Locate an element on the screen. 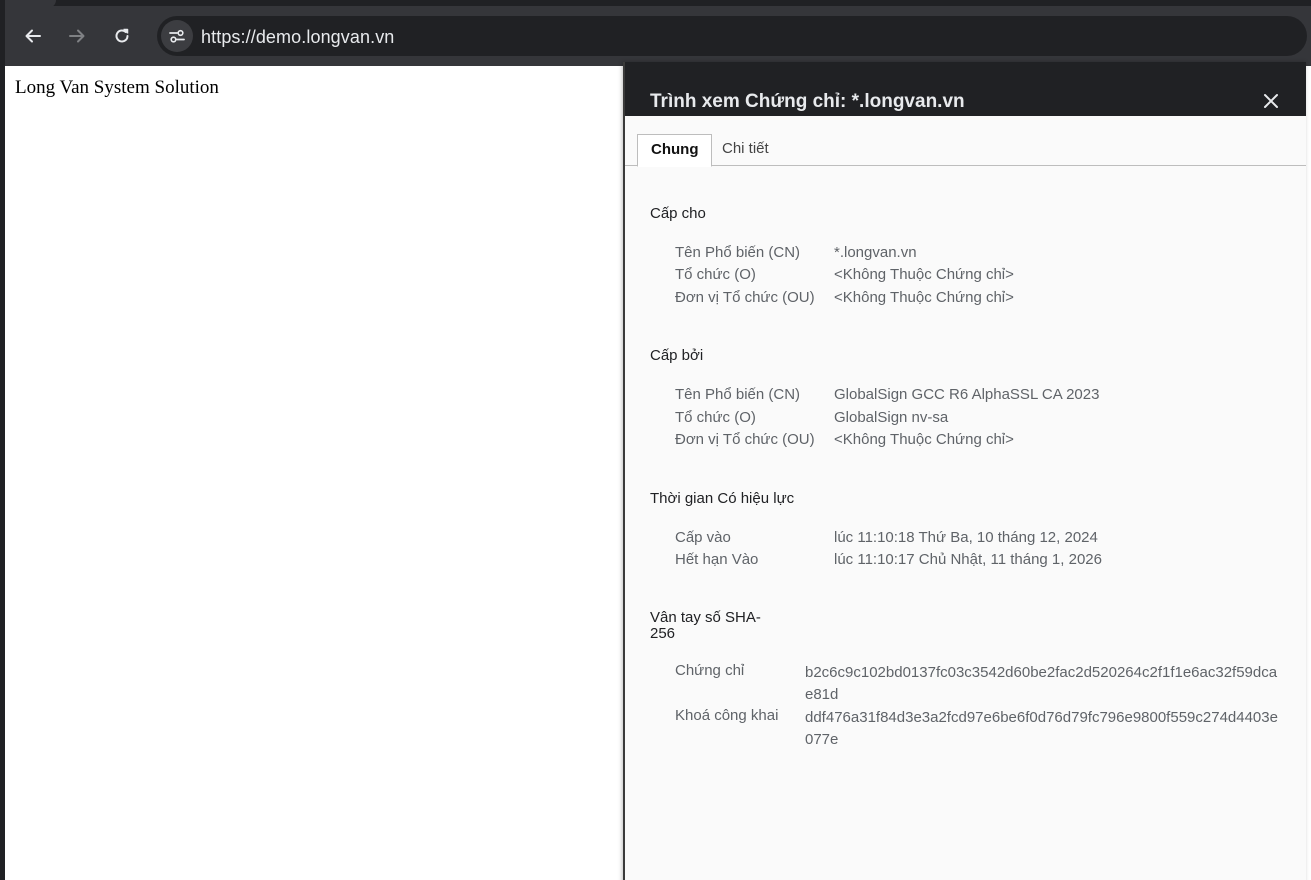  section-validity-title: Thời gian Có hiệu lực is located at coordinates (722, 498).